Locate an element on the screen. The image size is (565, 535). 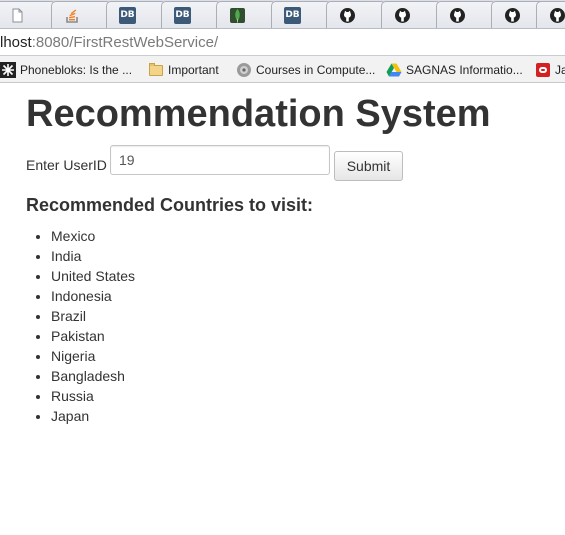
url-path: :8080/FirstRestWebService/ is located at coordinates (125, 42).